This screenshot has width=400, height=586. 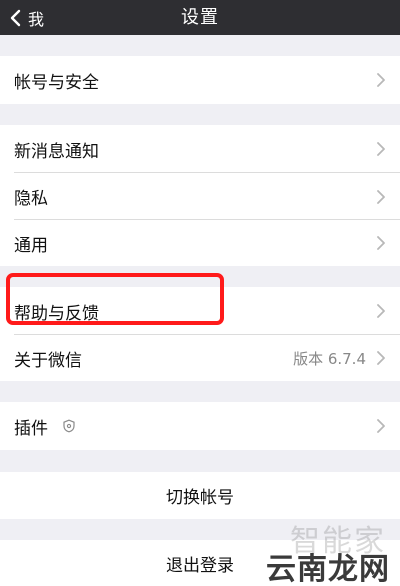 What do you see at coordinates (200, 243) in the screenshot?
I see `settings-item-general: 通用` at bounding box center [200, 243].